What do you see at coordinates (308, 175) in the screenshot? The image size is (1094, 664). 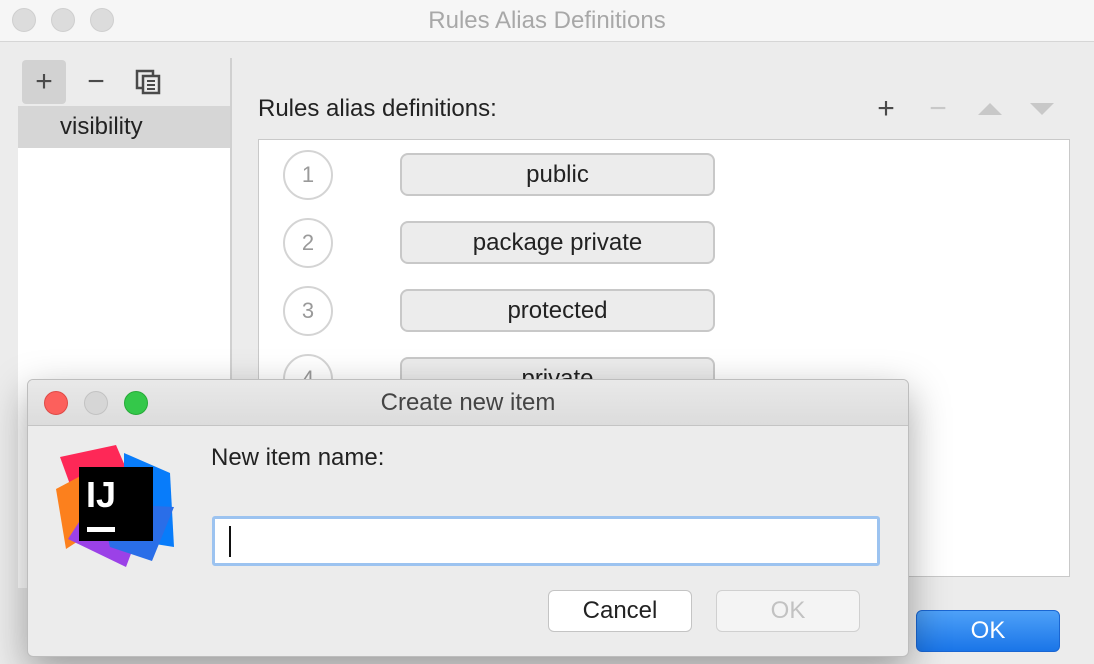 I see `rule-number: 1` at bounding box center [308, 175].